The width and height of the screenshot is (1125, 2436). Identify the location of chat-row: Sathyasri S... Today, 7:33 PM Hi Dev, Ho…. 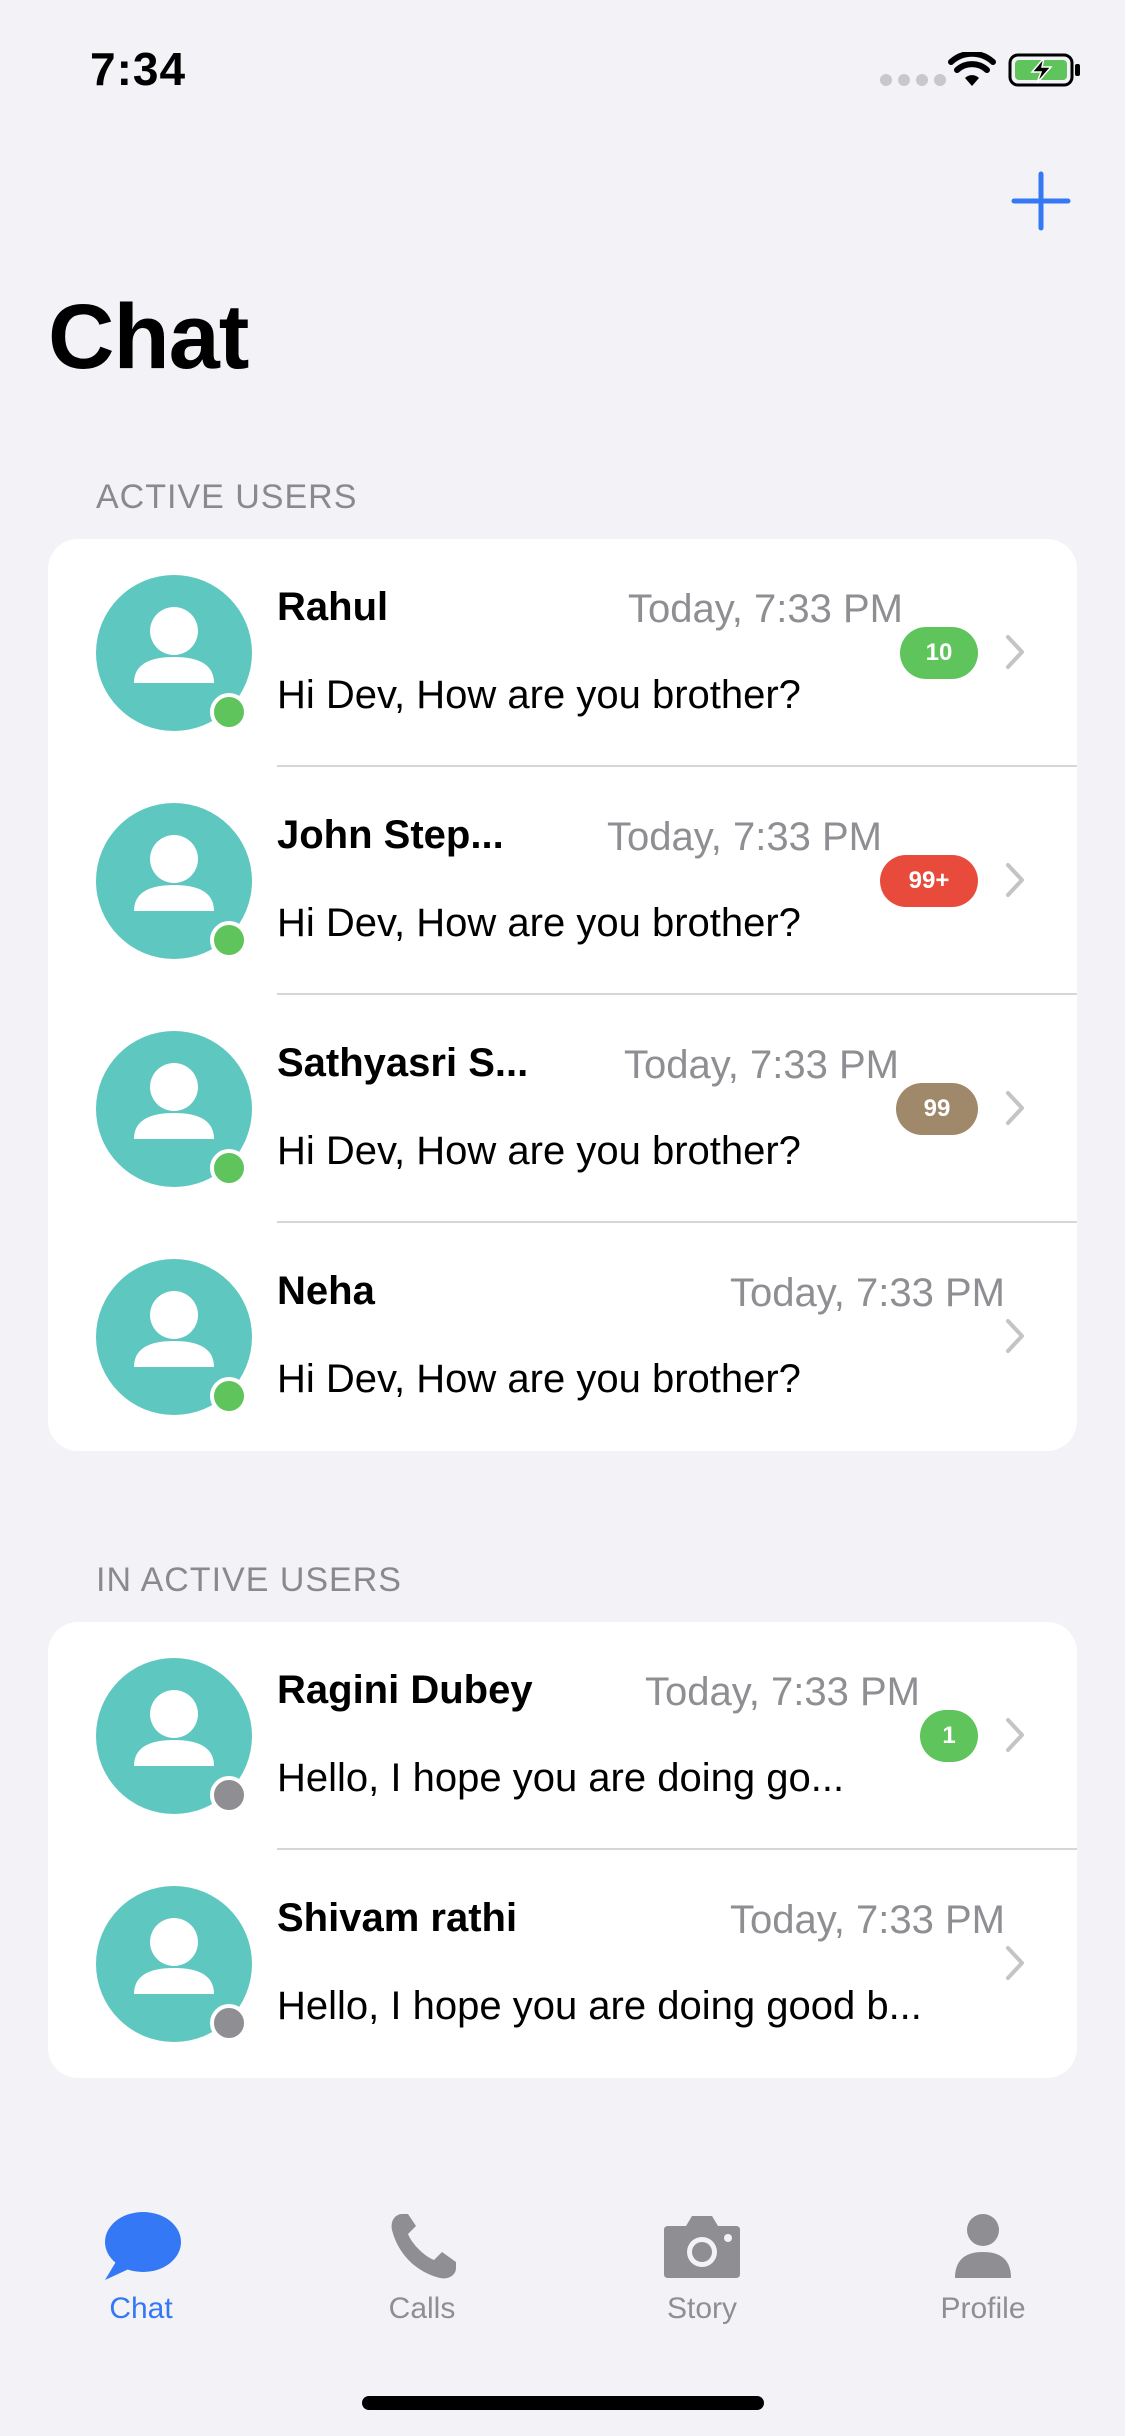
(562, 1109).